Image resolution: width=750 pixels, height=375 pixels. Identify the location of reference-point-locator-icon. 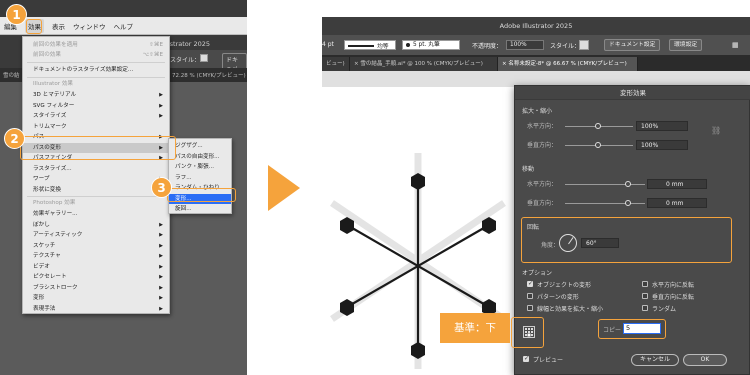
(529, 332).